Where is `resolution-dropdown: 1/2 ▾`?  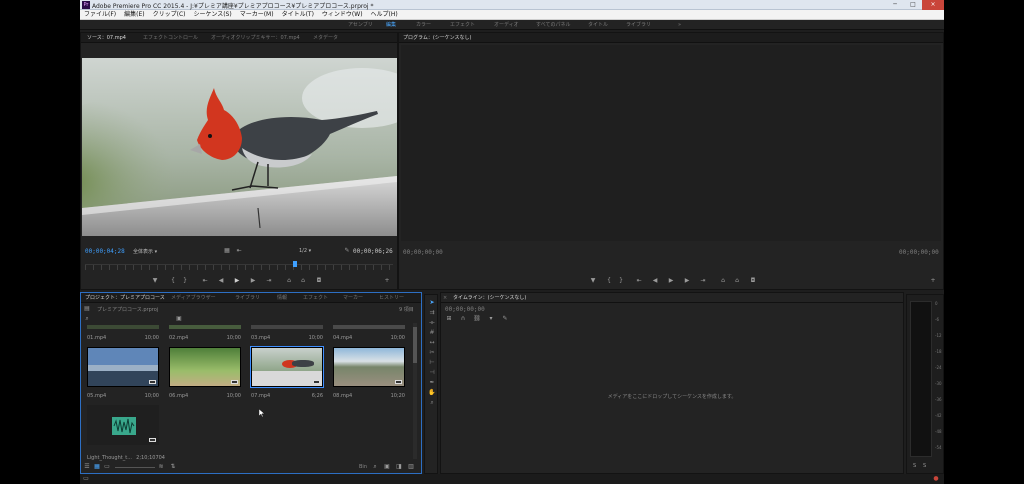 resolution-dropdown: 1/2 ▾ is located at coordinates (305, 251).